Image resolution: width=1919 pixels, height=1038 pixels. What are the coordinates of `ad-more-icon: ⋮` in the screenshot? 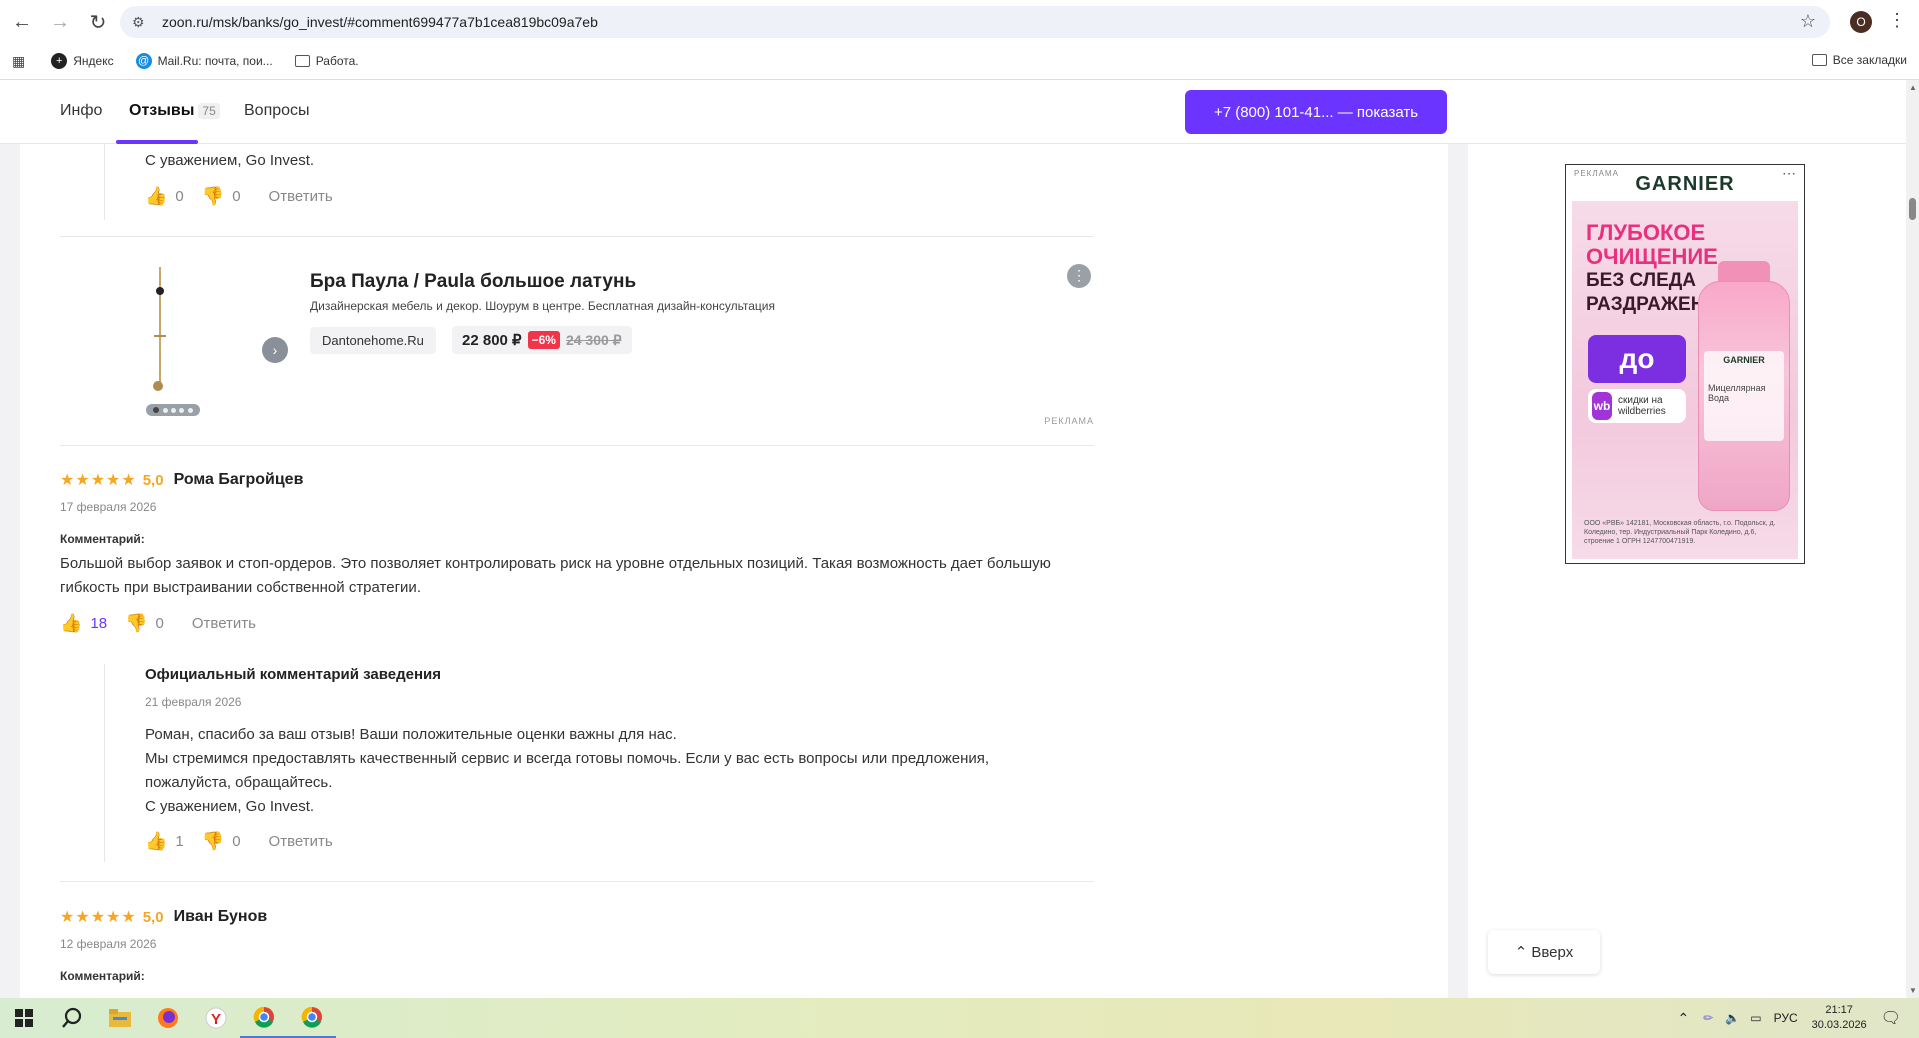 It's located at (1079, 276).